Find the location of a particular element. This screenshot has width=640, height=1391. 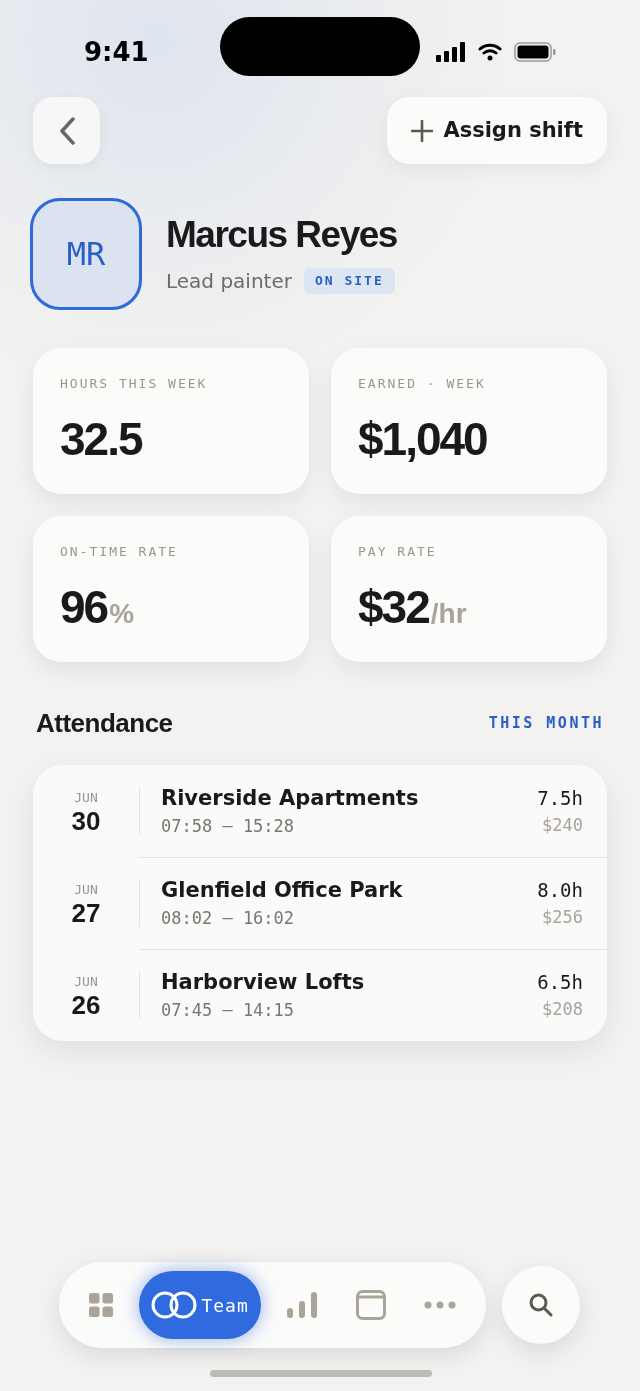

stat-unit: /hr is located at coordinates (448, 613).